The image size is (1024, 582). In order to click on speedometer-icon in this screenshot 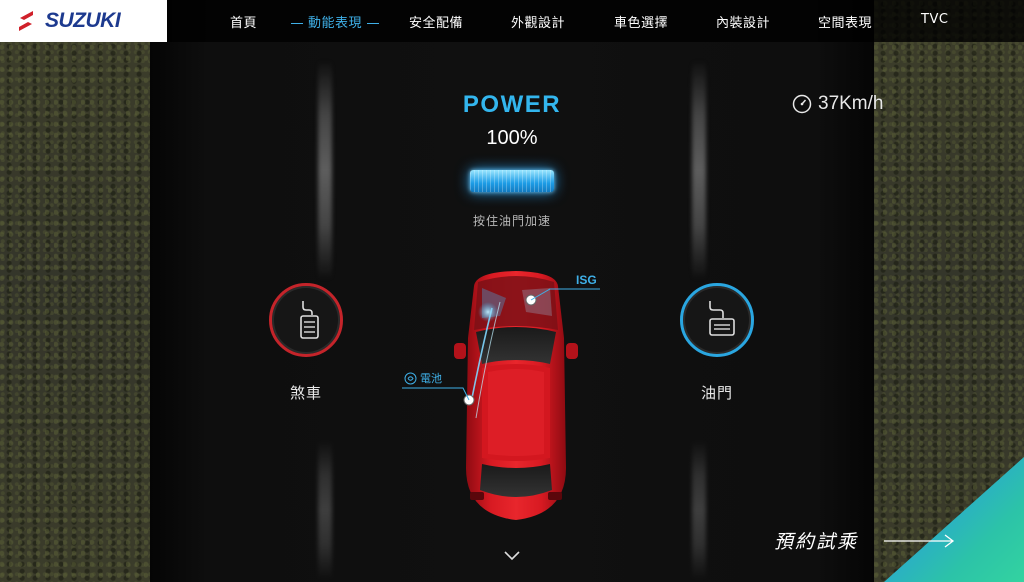, I will do `click(802, 104)`.